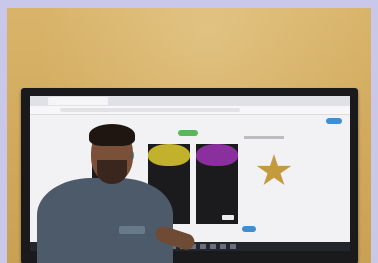  Describe the element at coordinates (188, 133) in the screenshot. I see `green-pill-button` at that location.